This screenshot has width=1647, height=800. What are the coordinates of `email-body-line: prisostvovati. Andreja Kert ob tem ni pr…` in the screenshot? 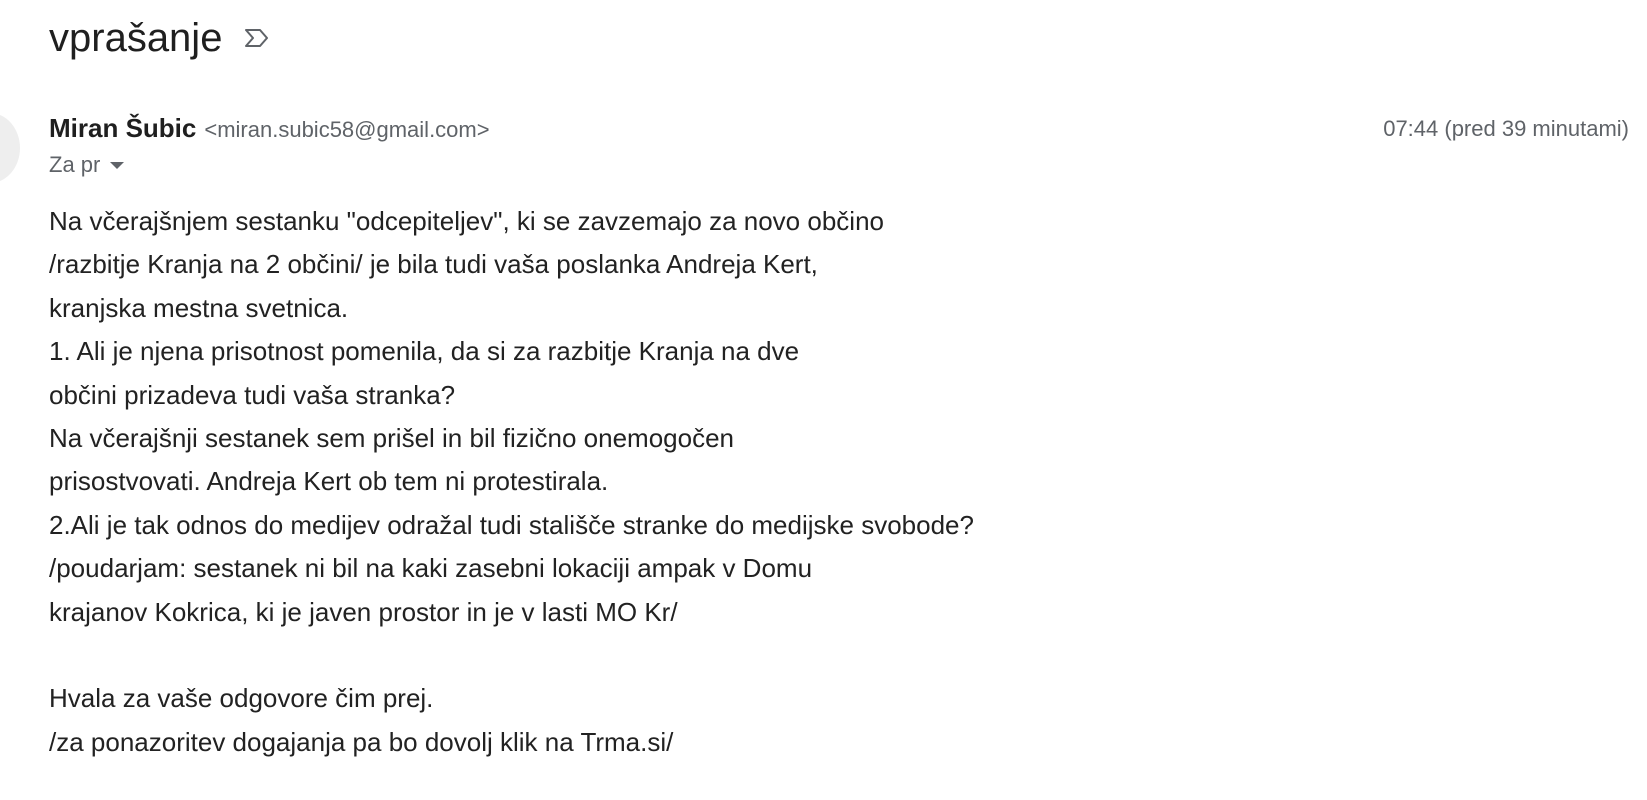 It's located at (329, 481).